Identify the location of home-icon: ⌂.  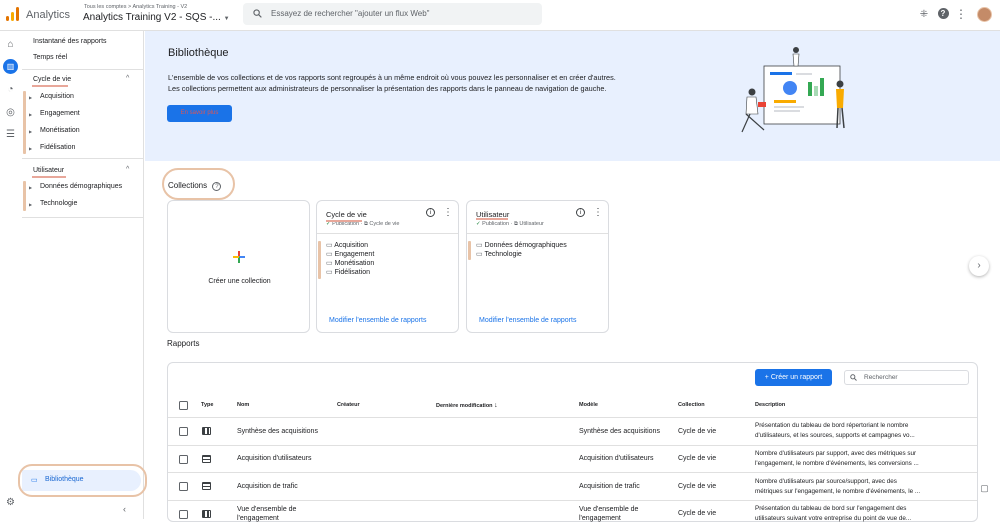
(10, 44).